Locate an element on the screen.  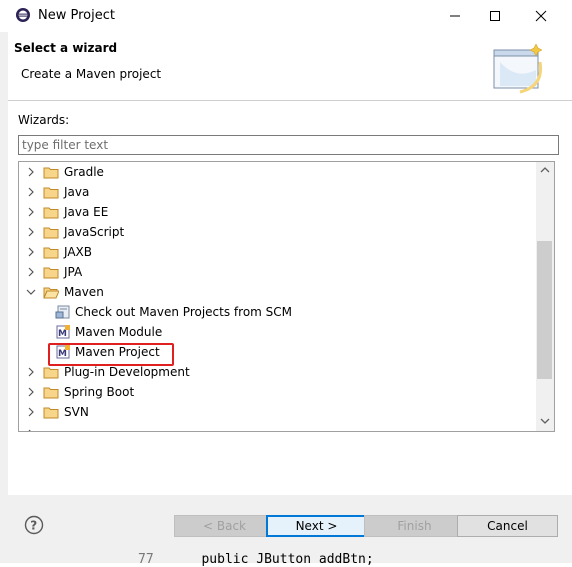
tree-item-maven: Maven is located at coordinates (64, 292).